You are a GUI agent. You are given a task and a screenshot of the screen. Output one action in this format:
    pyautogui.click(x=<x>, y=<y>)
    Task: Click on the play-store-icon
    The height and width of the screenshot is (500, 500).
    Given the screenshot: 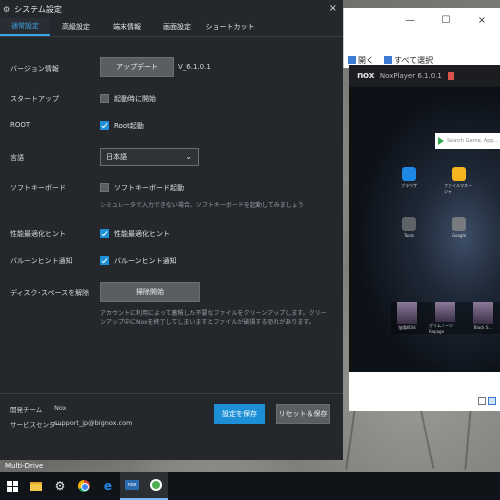 What is the action you would take?
    pyautogui.click(x=441, y=141)
    